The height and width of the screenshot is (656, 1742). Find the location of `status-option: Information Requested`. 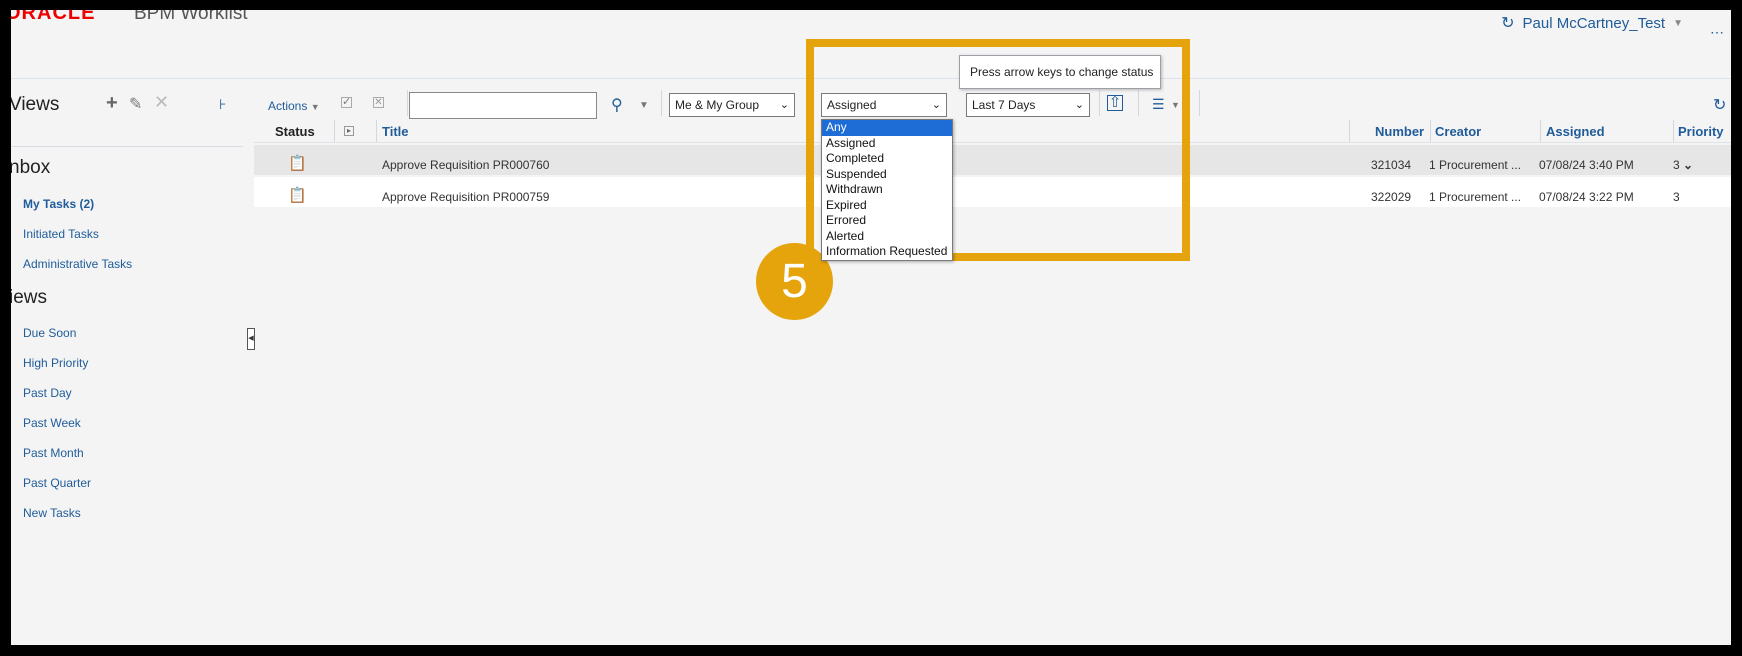

status-option: Information Requested is located at coordinates (887, 252).